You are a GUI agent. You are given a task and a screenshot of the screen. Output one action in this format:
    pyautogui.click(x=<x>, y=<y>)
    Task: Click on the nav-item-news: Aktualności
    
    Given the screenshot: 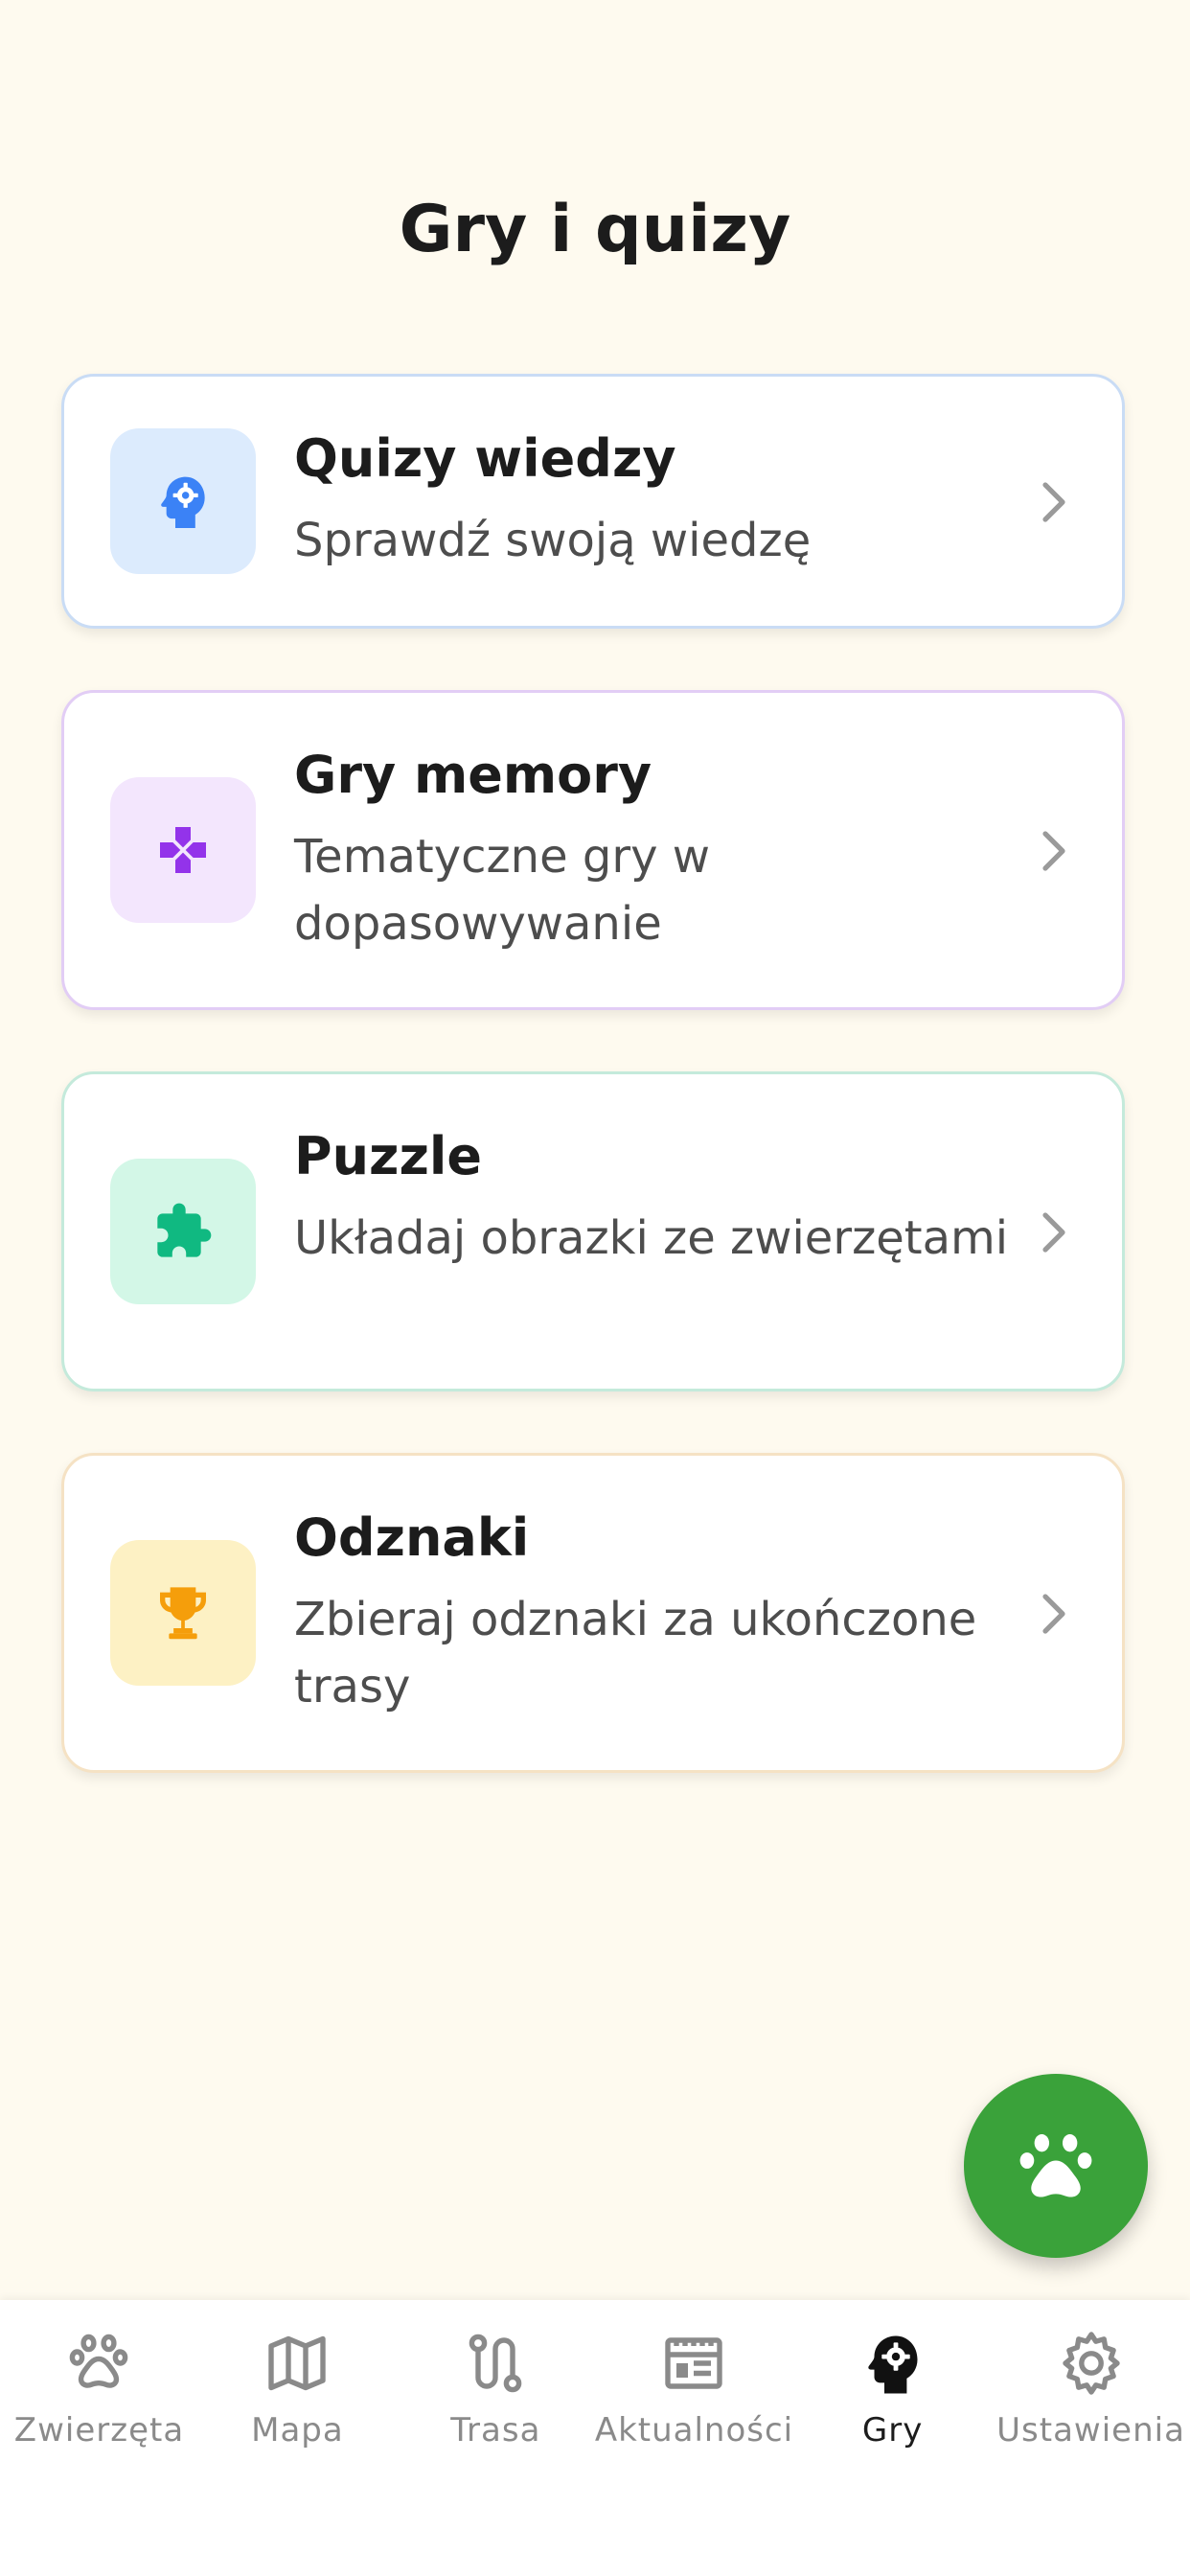 What is the action you would take?
    pyautogui.click(x=694, y=2438)
    